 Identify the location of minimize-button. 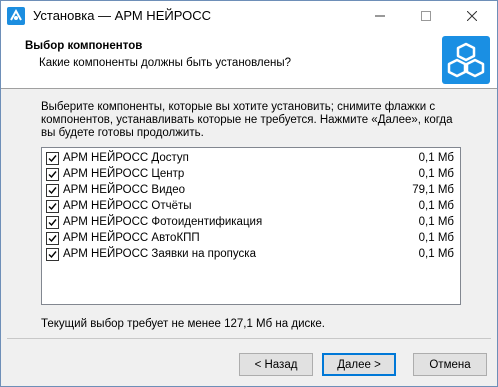
(380, 16).